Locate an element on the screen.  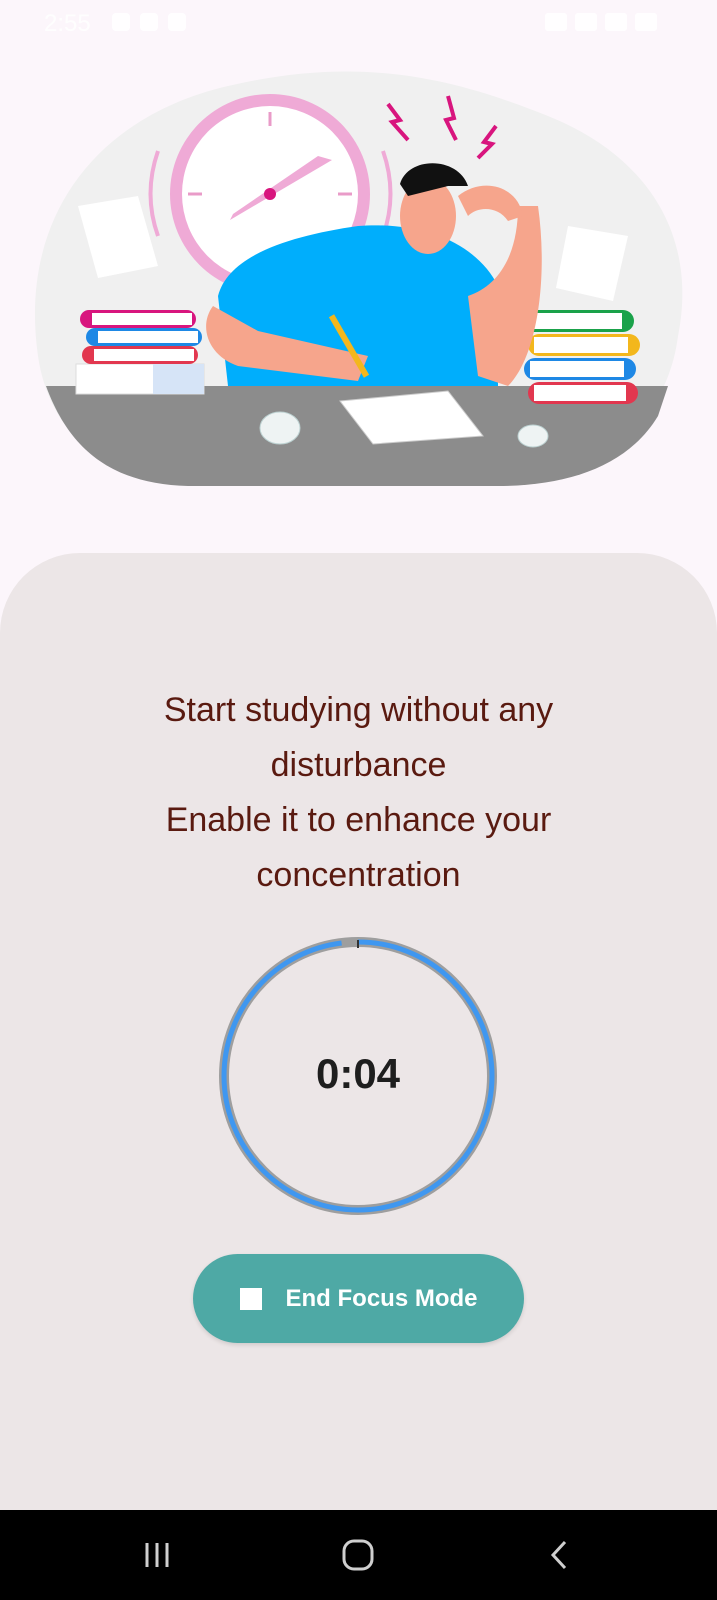
wifi-icon is located at coordinates (586, 22).